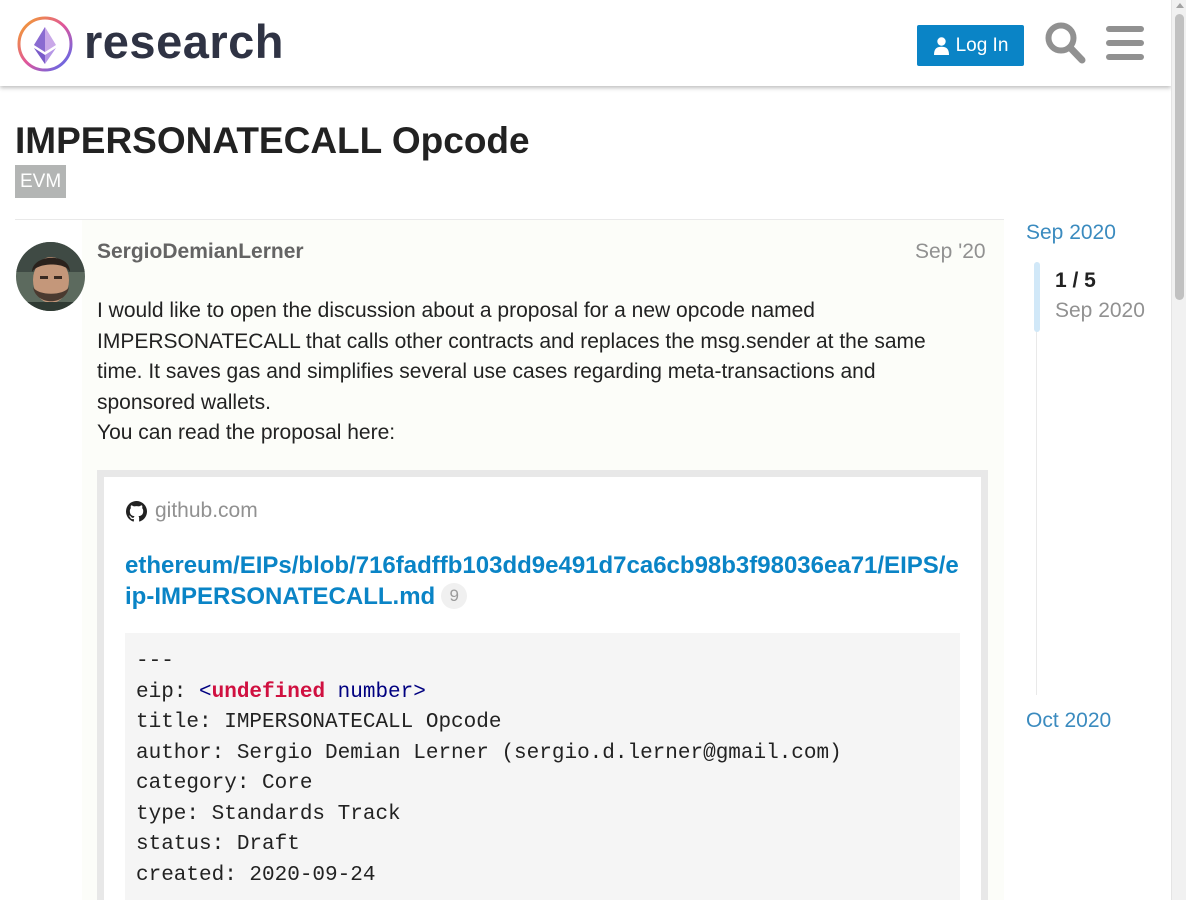 The width and height of the screenshot is (1186, 900). Describe the element at coordinates (1180, 5) in the screenshot. I see `scroll-up-arrow-icon` at that location.